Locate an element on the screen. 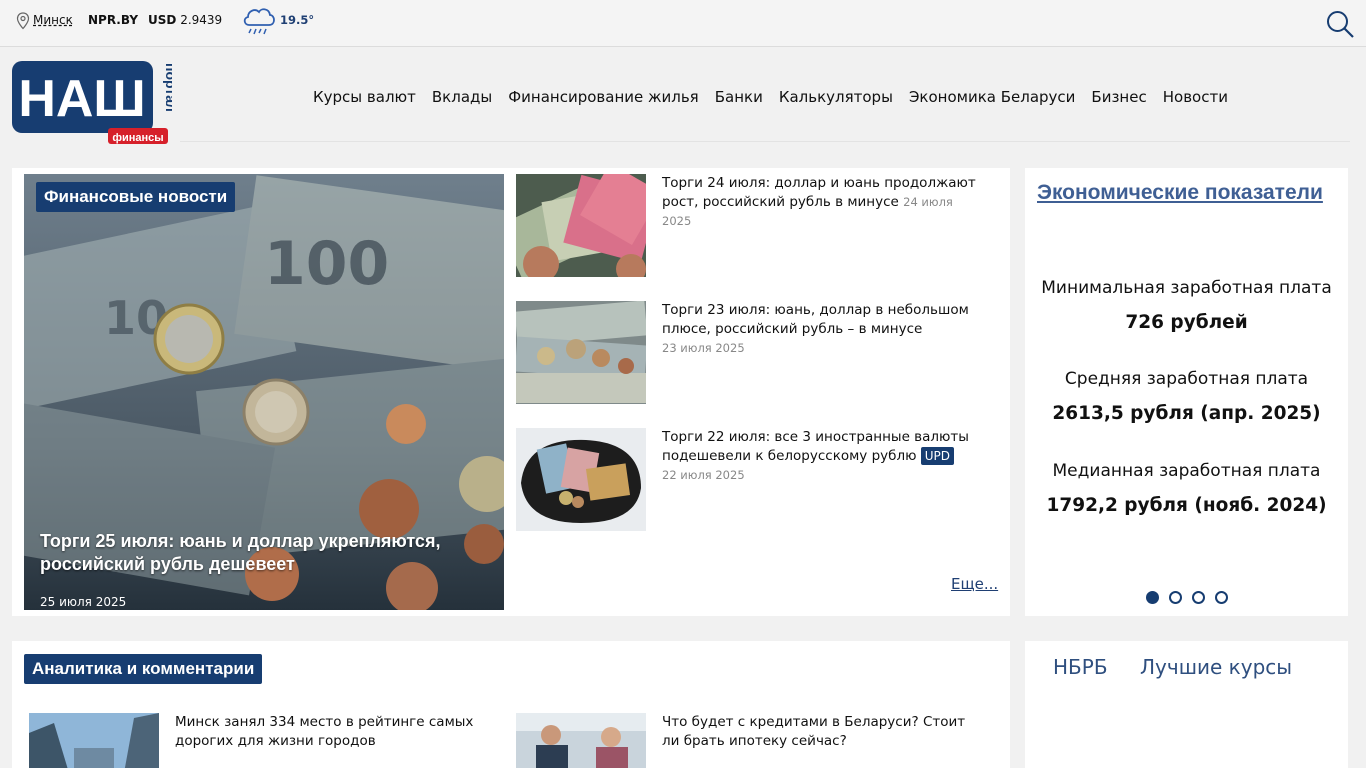  stat-value: 726 рублей is located at coordinates (1186, 322).